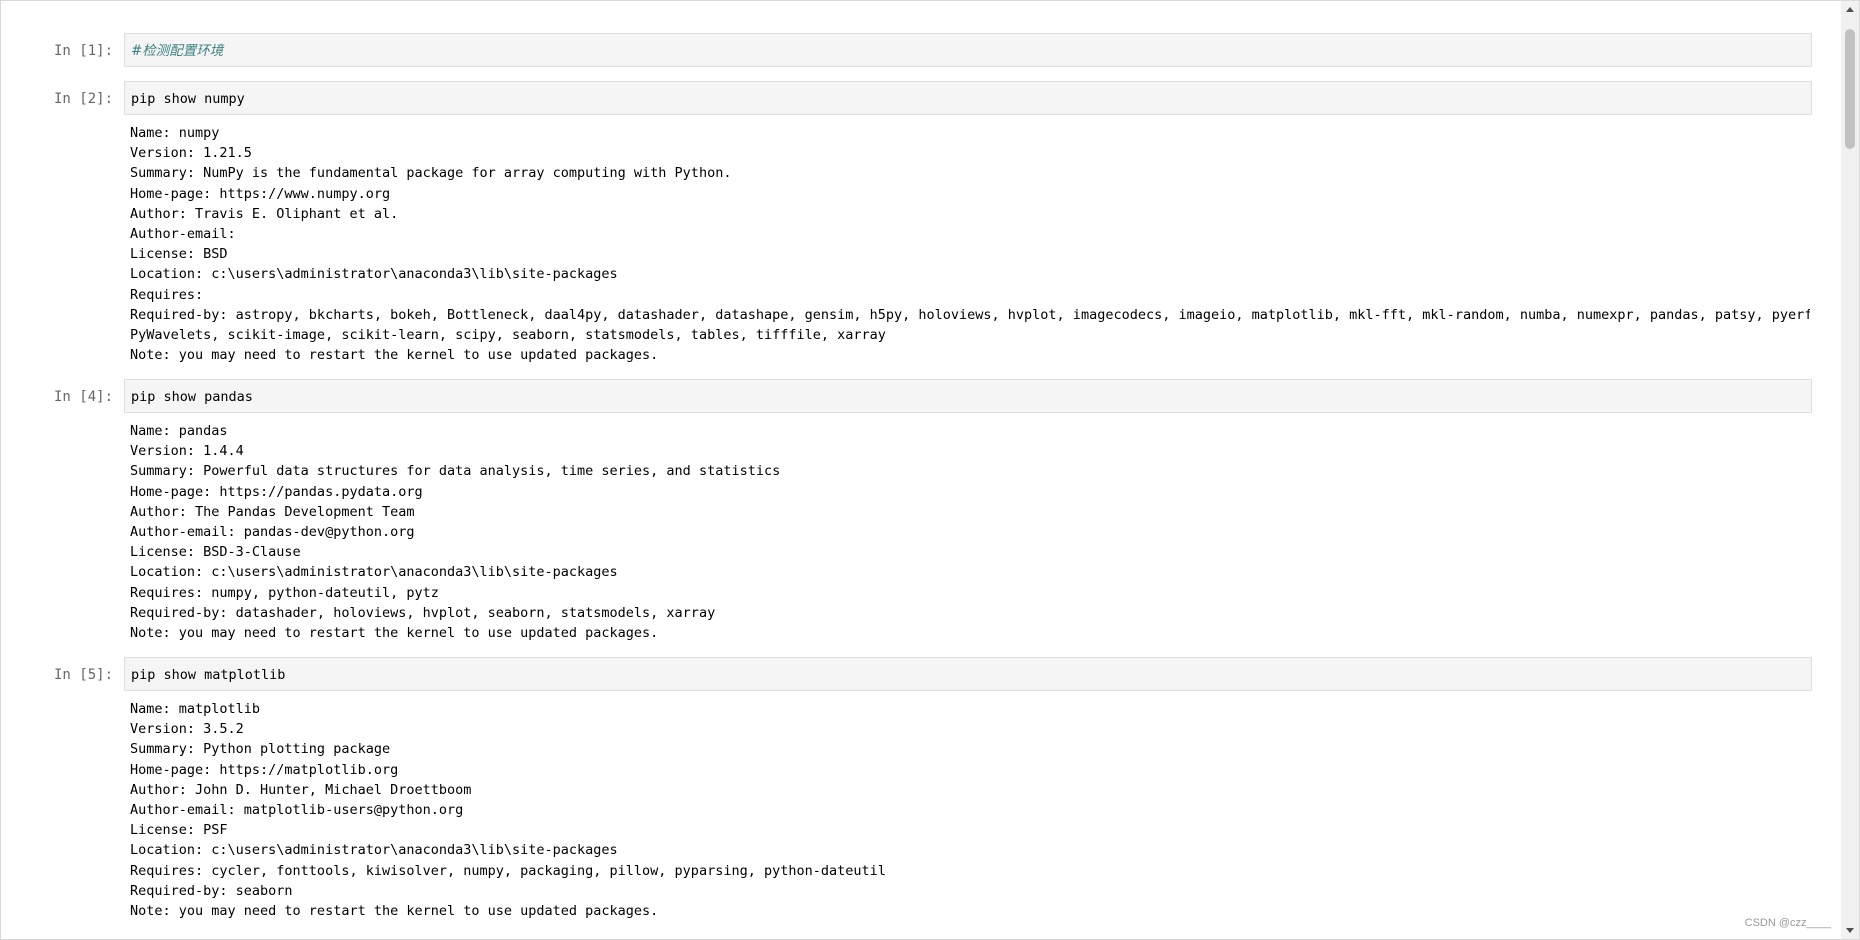  I want to click on output-line: License: BSD-3-Clause, so click(215, 552).